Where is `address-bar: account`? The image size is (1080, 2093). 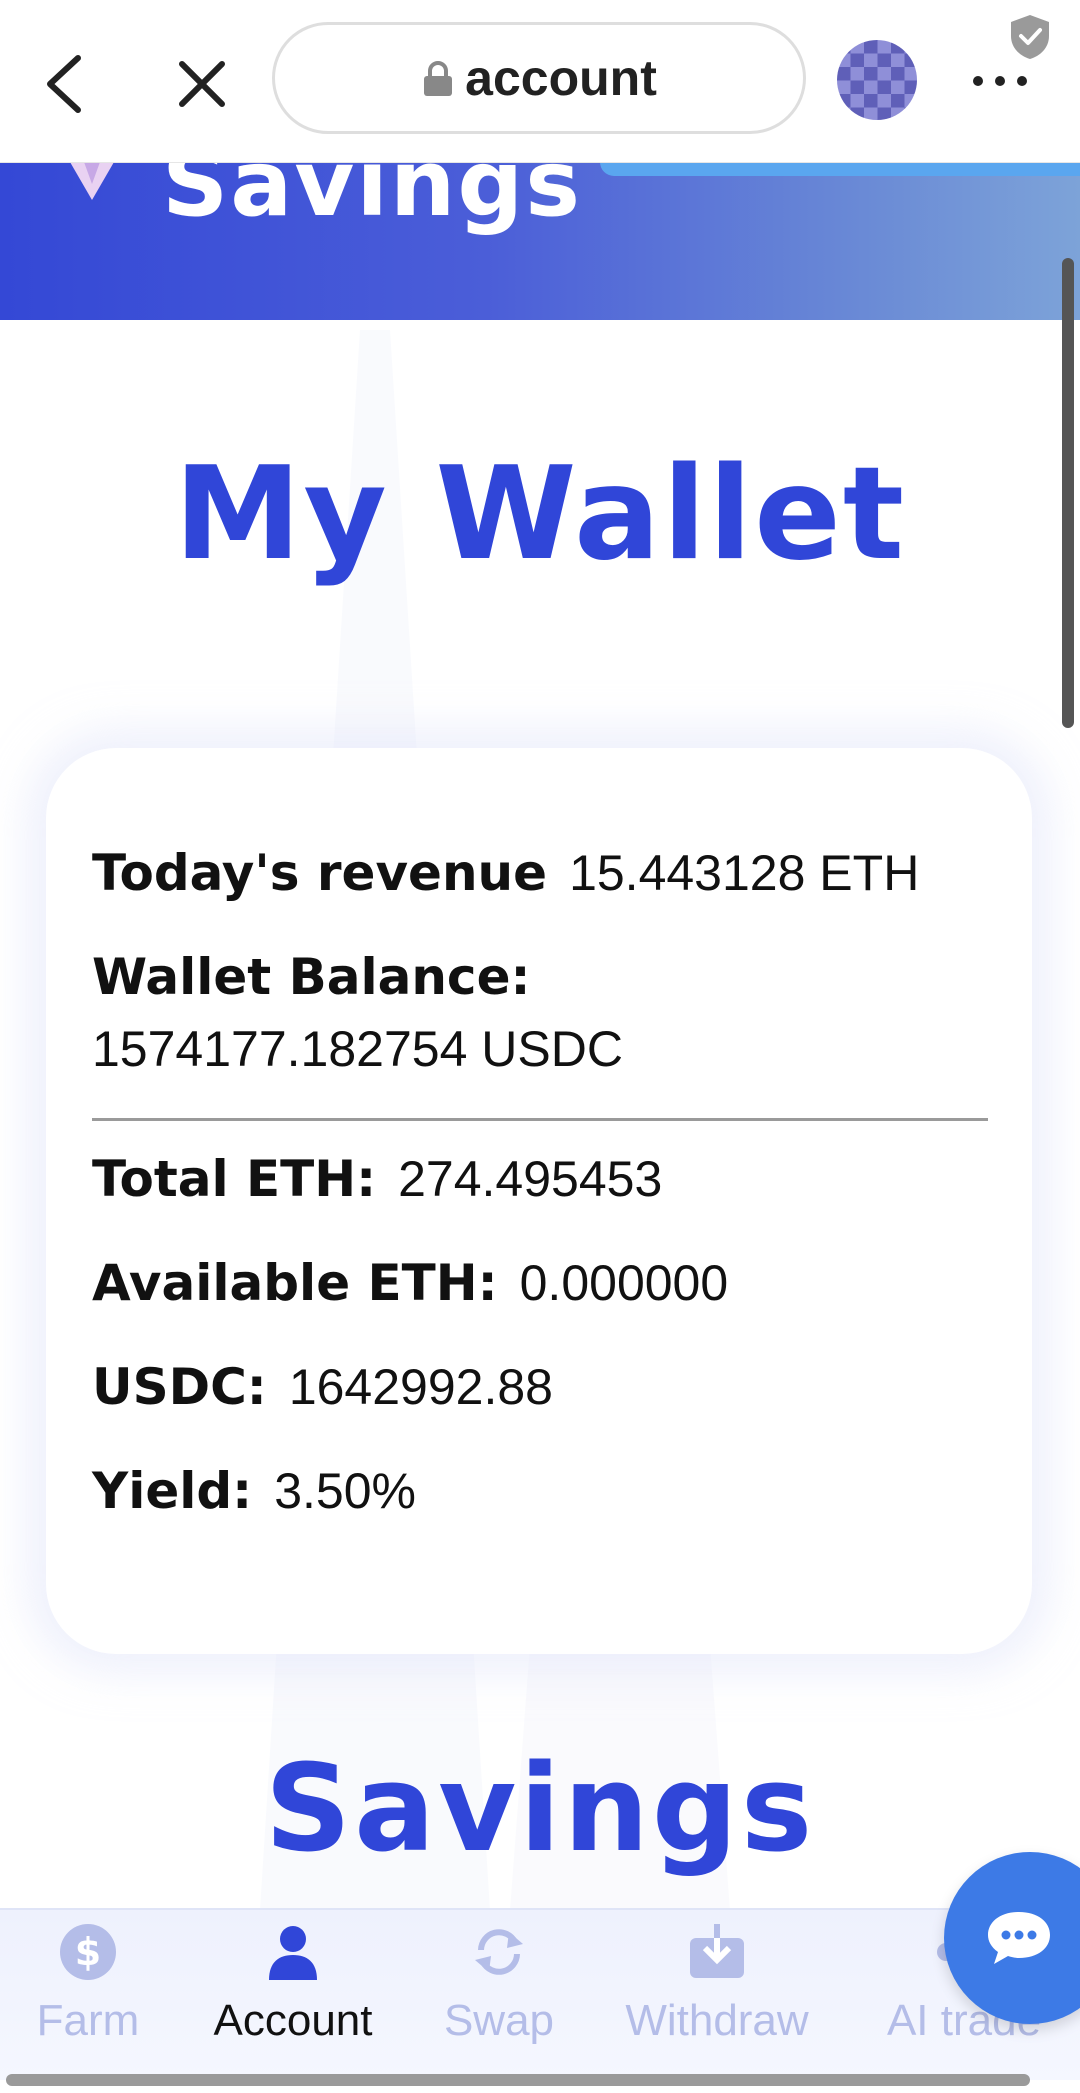 address-bar: account is located at coordinates (539, 78).